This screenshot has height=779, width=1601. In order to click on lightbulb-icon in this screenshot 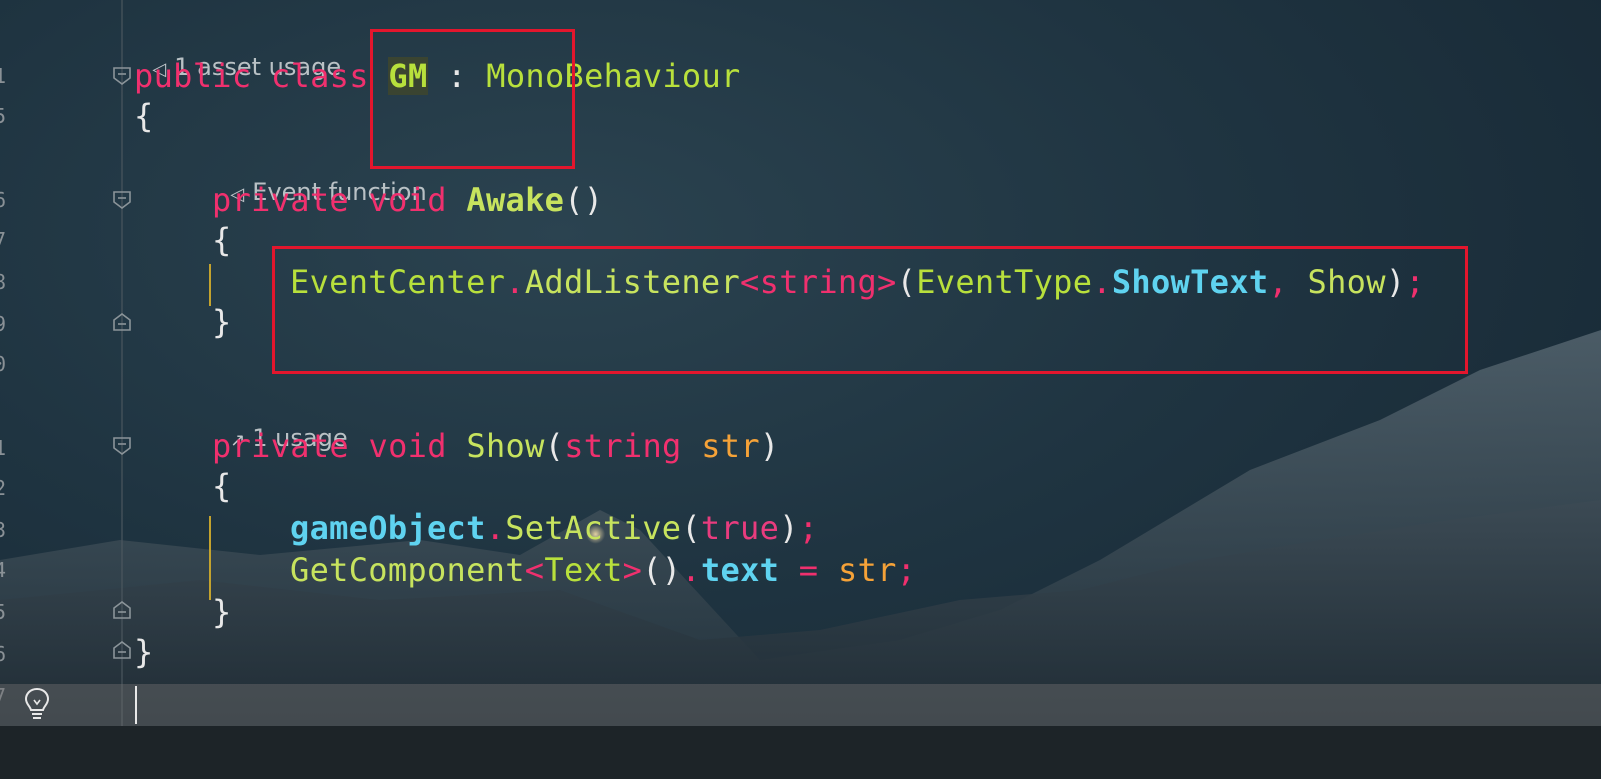, I will do `click(37, 704)`.